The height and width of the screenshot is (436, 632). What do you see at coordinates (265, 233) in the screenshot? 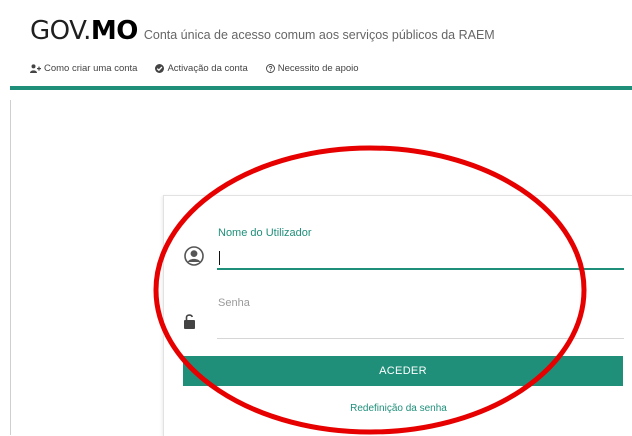
I see `username-label: Nome do Utilizador` at bounding box center [265, 233].